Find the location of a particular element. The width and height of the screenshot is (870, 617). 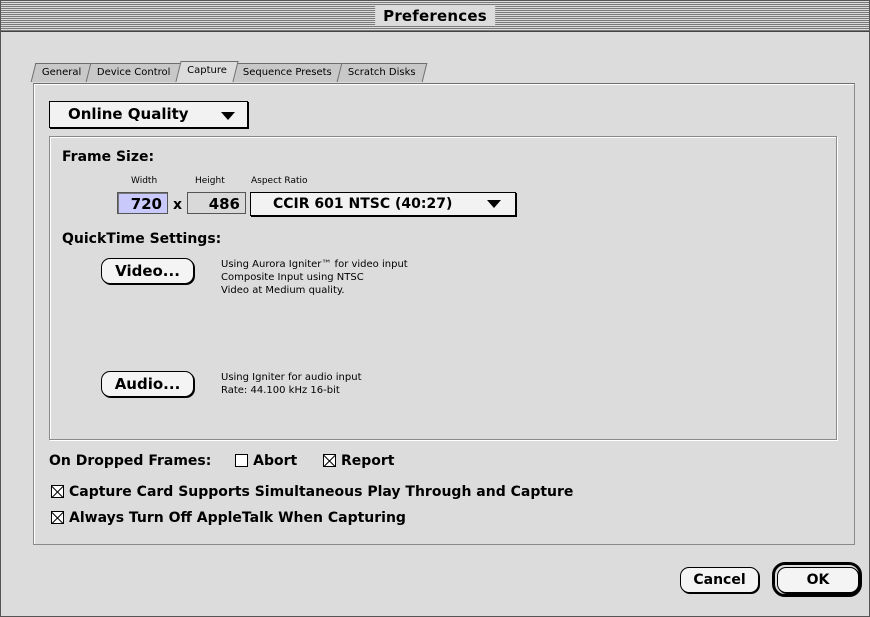

tab-label: Sequence Presets is located at coordinates (287, 72).